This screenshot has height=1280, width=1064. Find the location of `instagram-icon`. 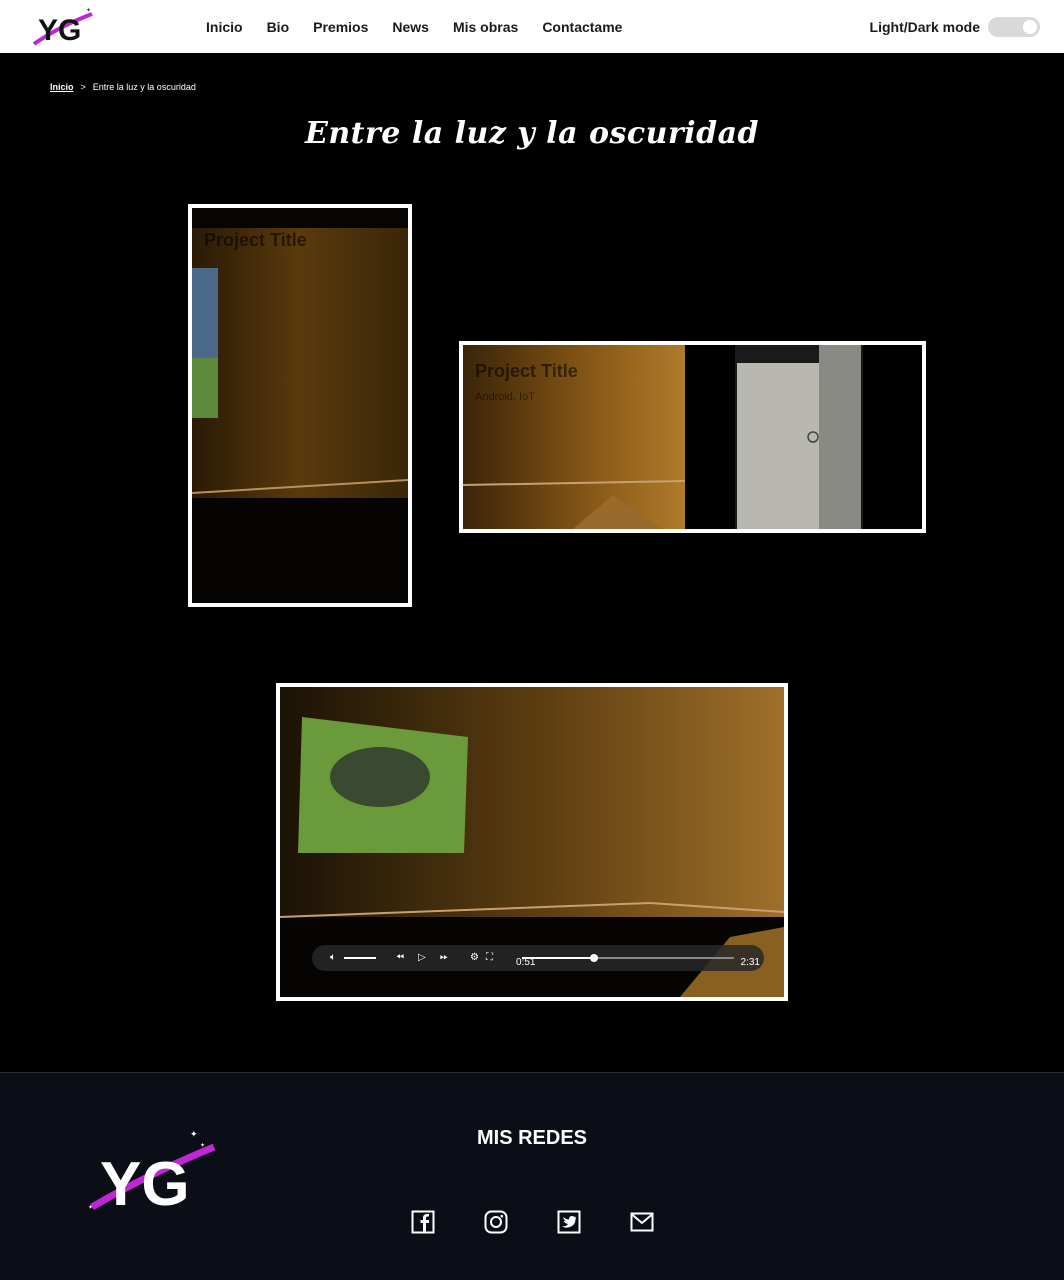

instagram-icon is located at coordinates (496, 1222).